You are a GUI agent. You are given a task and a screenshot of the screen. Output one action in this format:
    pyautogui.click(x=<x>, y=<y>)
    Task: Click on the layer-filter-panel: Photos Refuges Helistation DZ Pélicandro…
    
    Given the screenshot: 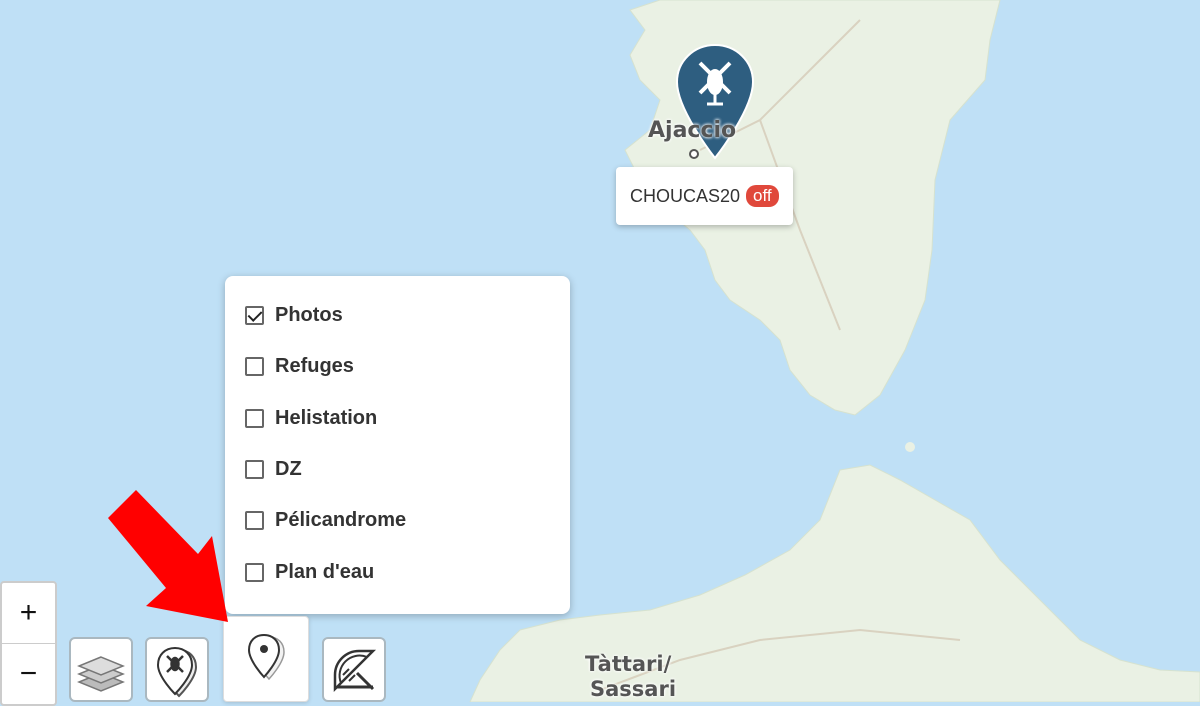 What is the action you would take?
    pyautogui.click(x=397, y=445)
    